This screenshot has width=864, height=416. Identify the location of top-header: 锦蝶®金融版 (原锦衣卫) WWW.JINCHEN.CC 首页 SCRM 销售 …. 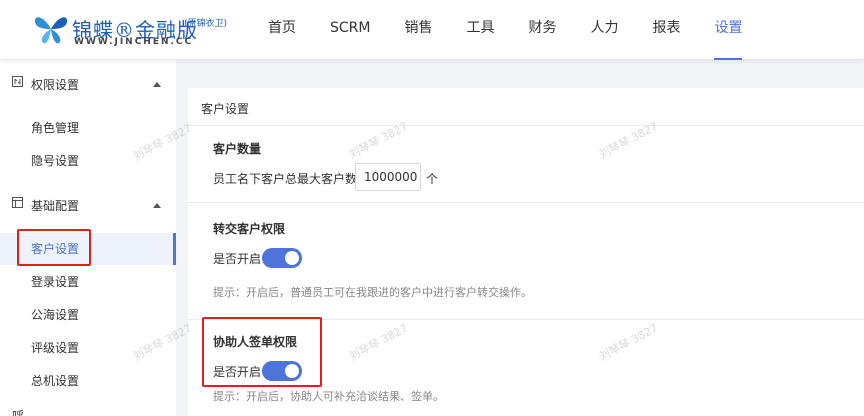
(432, 30).